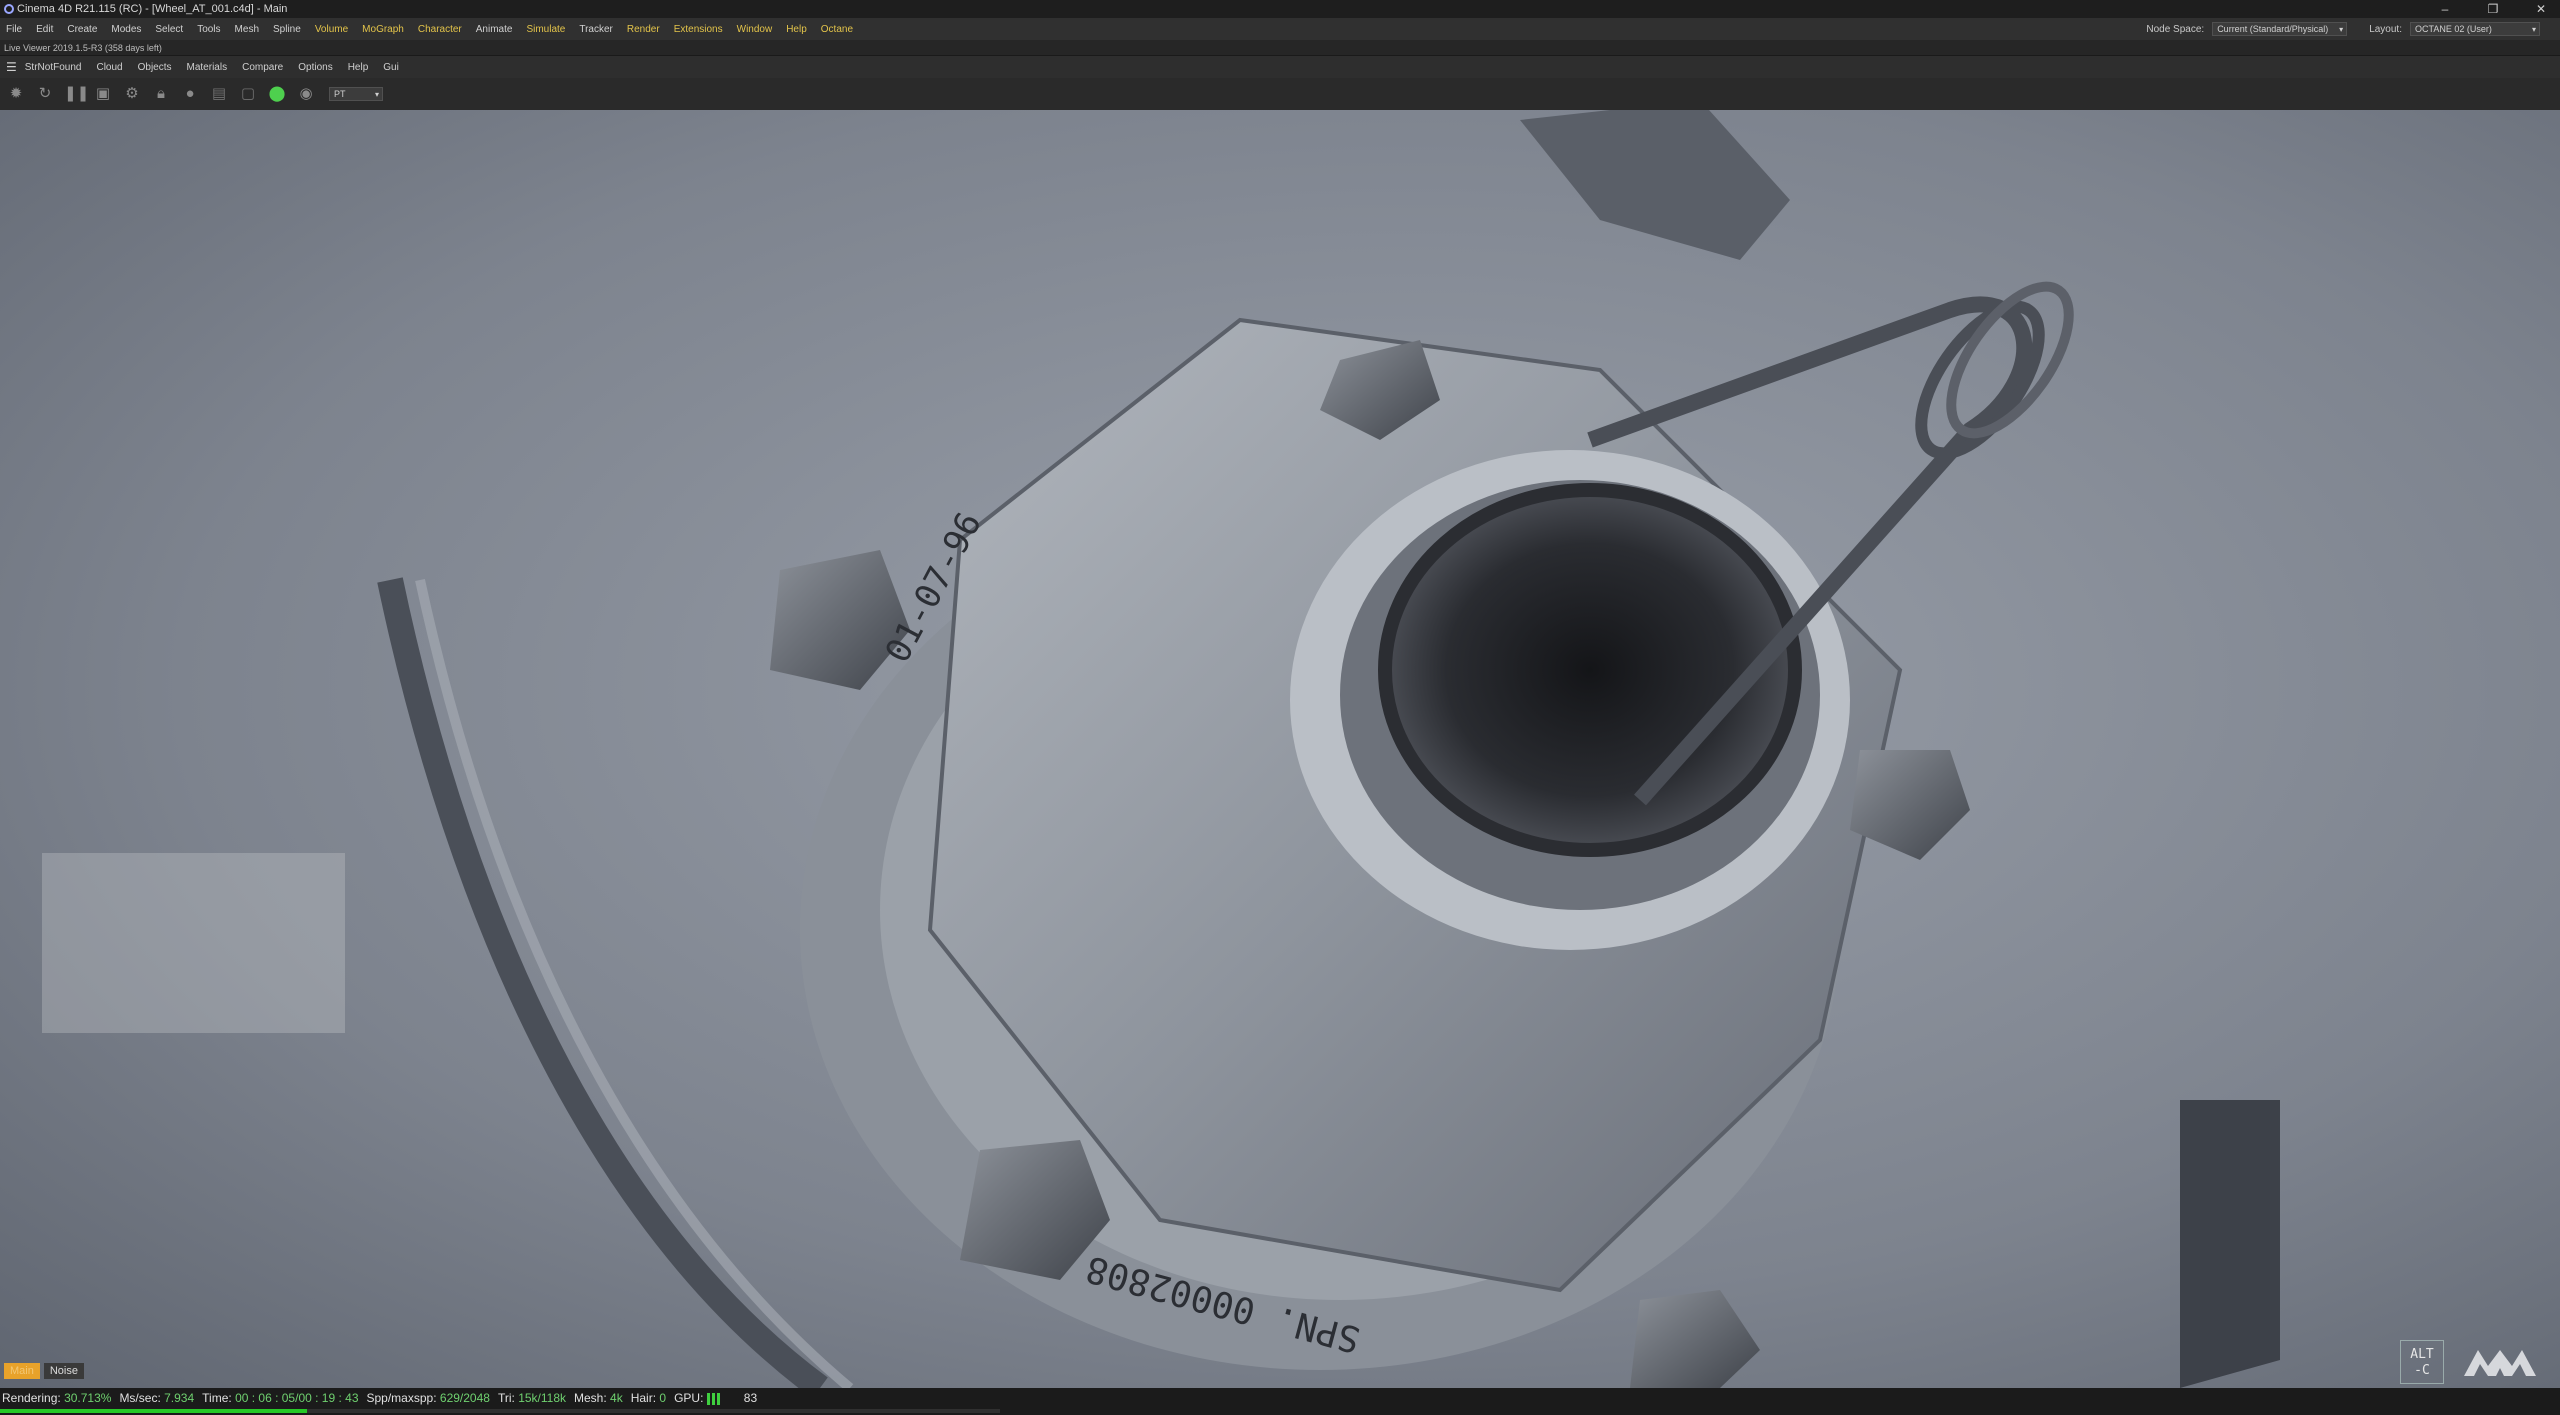  I want to click on menu-render: Render, so click(643, 29).